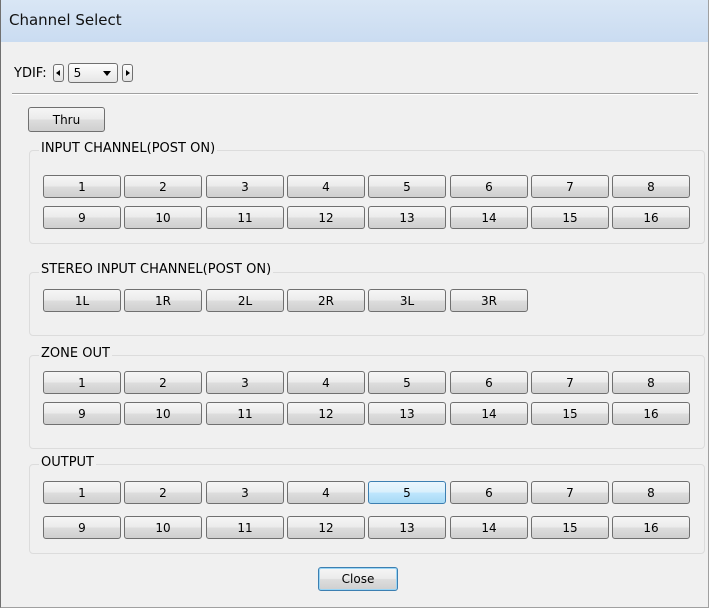 The image size is (712, 609). What do you see at coordinates (163, 217) in the screenshot?
I see `input-channel-button-10: 10` at bounding box center [163, 217].